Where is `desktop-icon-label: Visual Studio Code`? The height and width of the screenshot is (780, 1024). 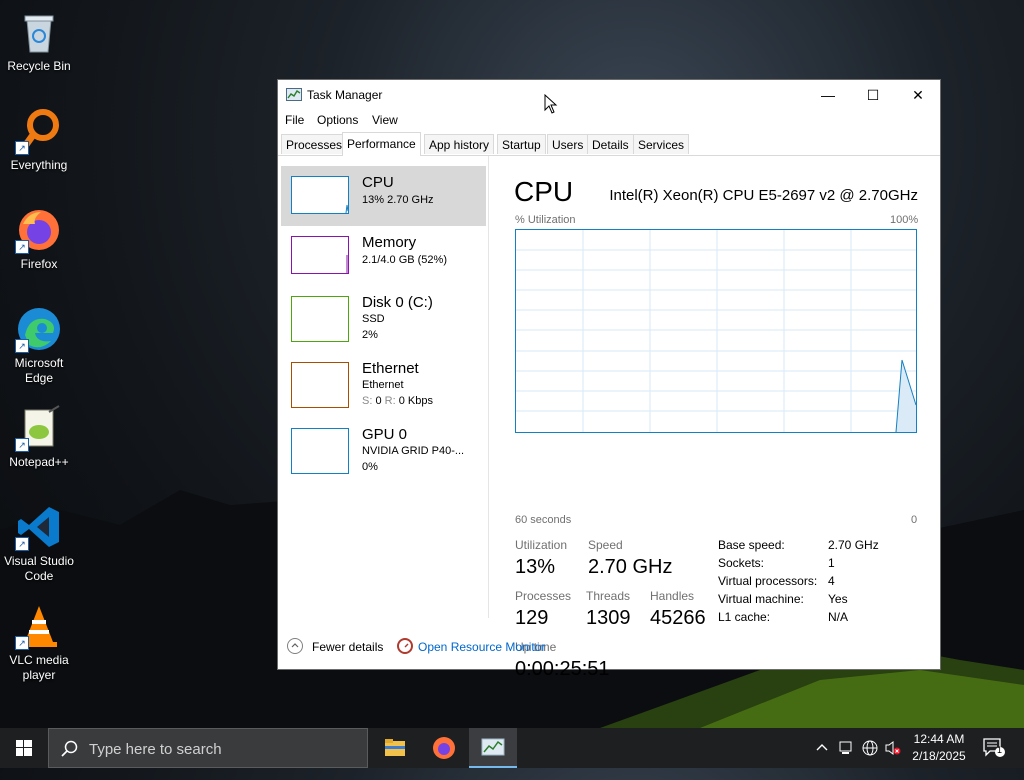
desktop-icon-label: Visual Studio Code is located at coordinates (39, 568).